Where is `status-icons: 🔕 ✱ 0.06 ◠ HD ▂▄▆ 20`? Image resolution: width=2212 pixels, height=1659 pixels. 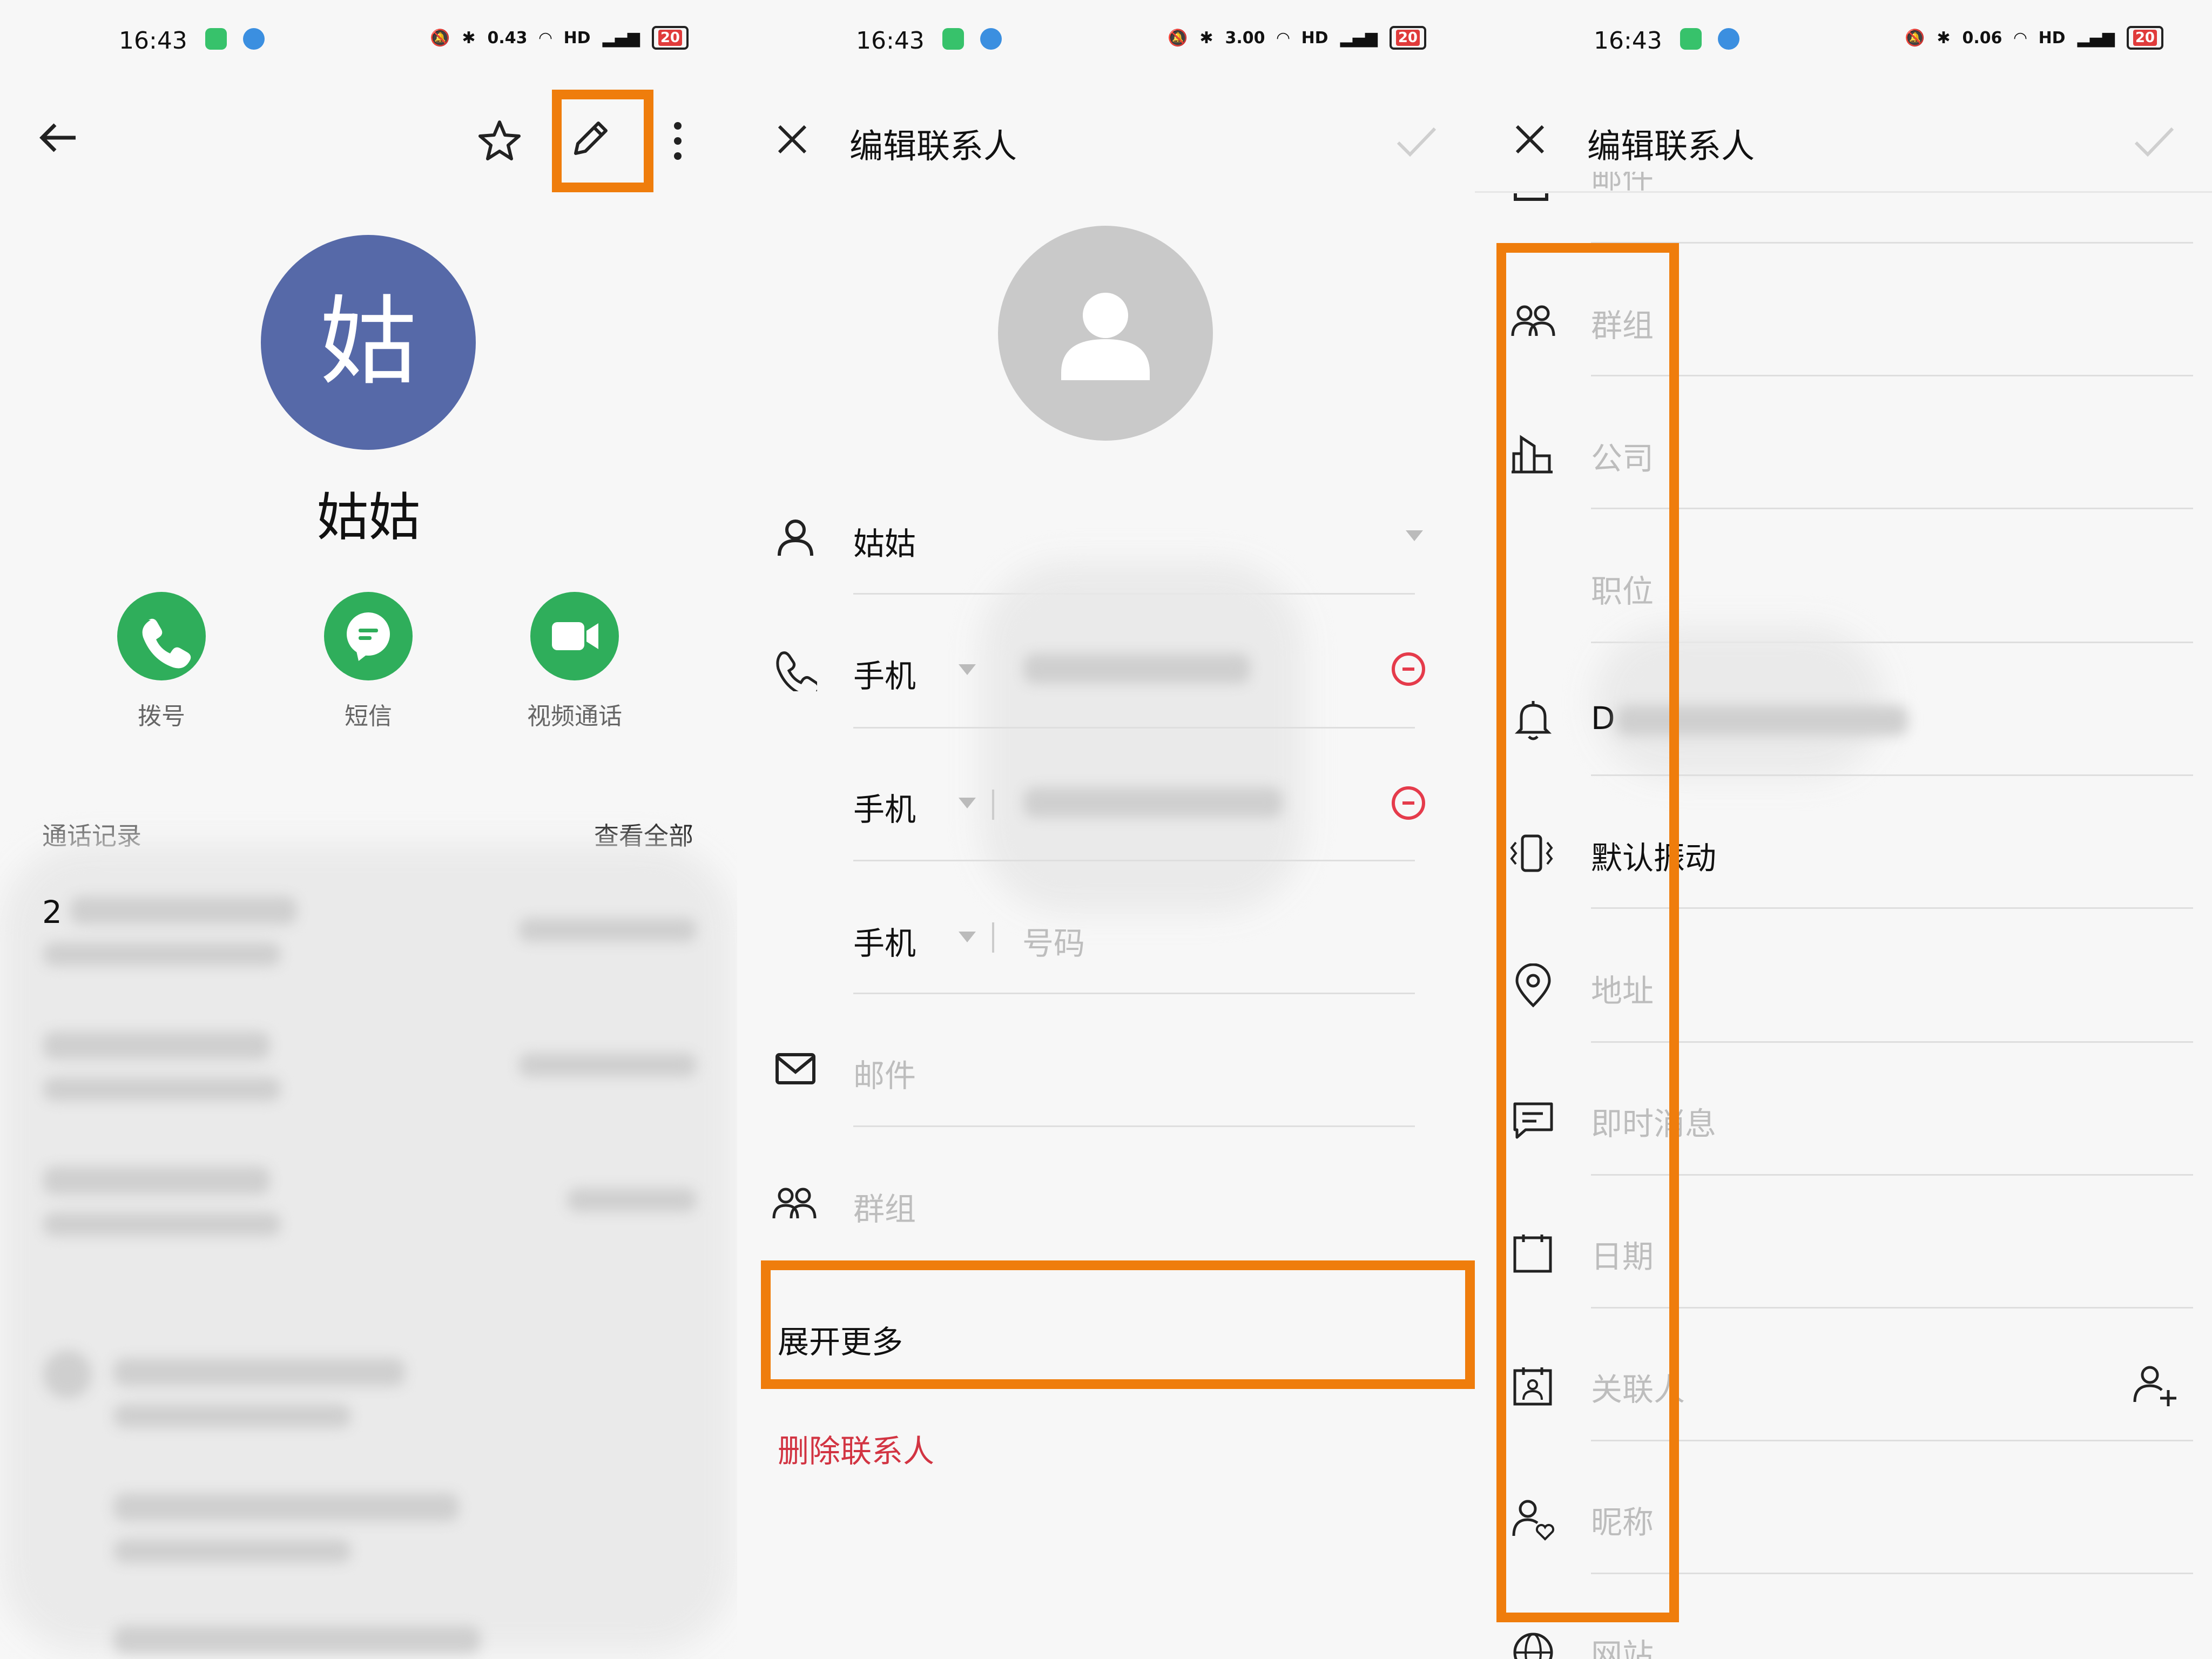 status-icons: 🔕 ✱ 0.06 ◠ HD ▂▄▆ 20 is located at coordinates (2034, 38).